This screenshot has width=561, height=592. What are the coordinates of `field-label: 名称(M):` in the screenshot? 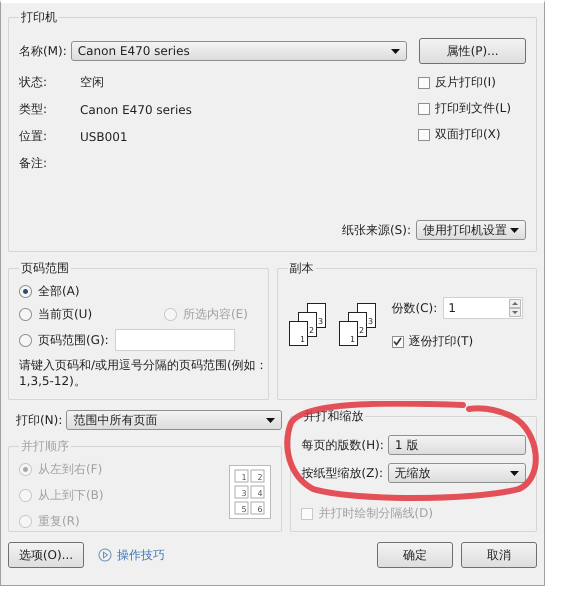 It's located at (43, 51).